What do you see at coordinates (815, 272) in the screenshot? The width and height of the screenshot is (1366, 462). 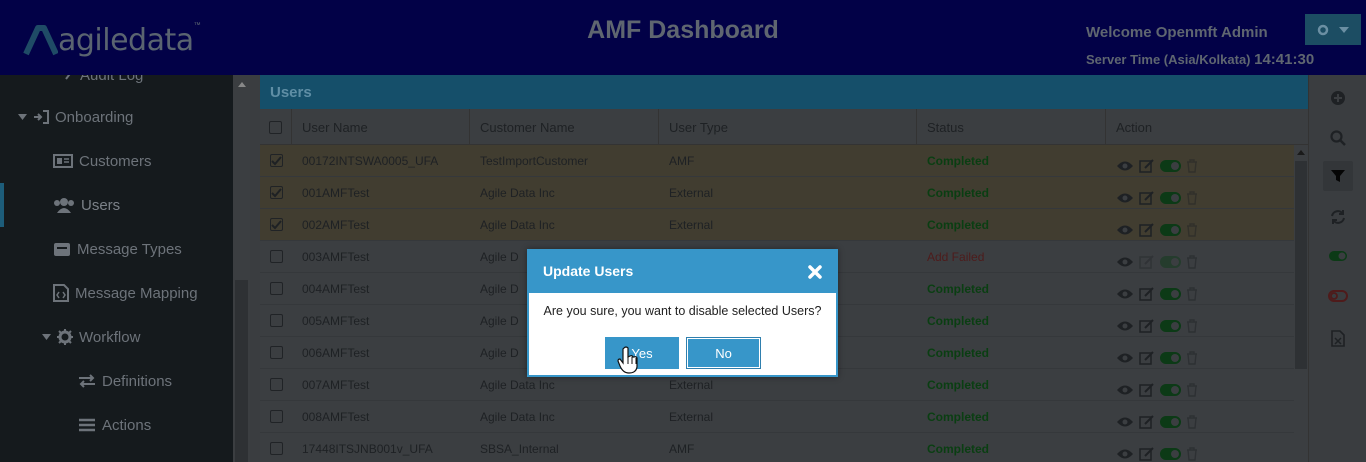 I see `close-icon` at bounding box center [815, 272].